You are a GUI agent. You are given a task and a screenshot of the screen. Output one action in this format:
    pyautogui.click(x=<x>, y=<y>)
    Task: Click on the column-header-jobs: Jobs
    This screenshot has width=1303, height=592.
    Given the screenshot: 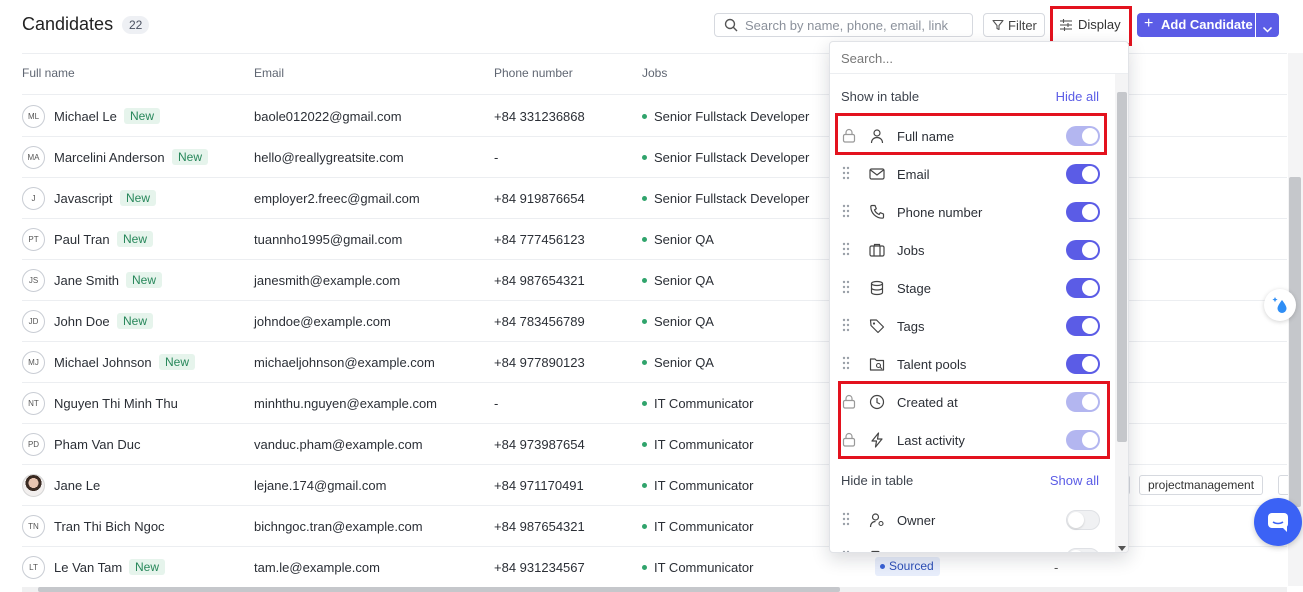 What is the action you would take?
    pyautogui.click(x=654, y=73)
    